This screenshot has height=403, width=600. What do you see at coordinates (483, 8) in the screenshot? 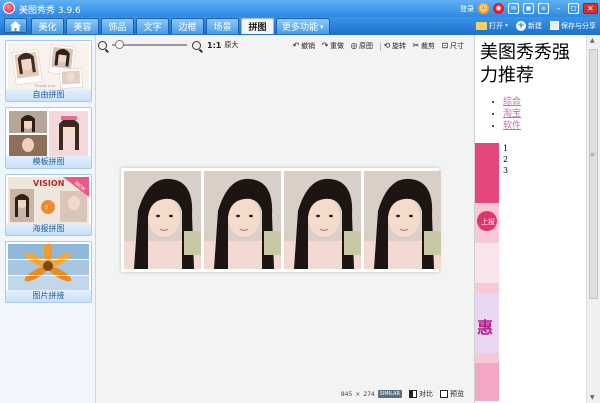
I see `user-avatar-icon: ☺` at bounding box center [483, 8].